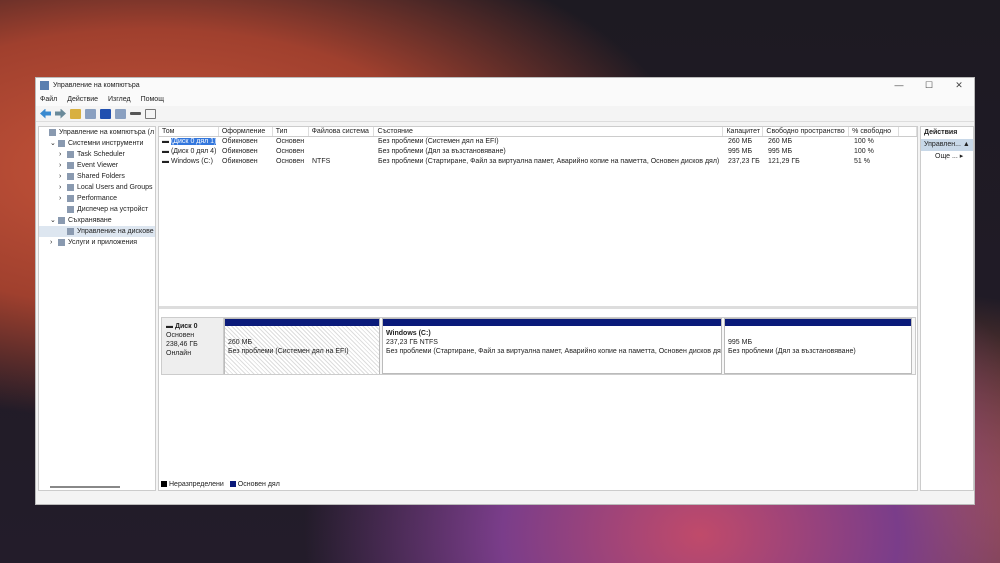 The image size is (1000, 563). Describe the element at coordinates (240, 342) in the screenshot. I see `partition-size: 260 МБ` at that location.